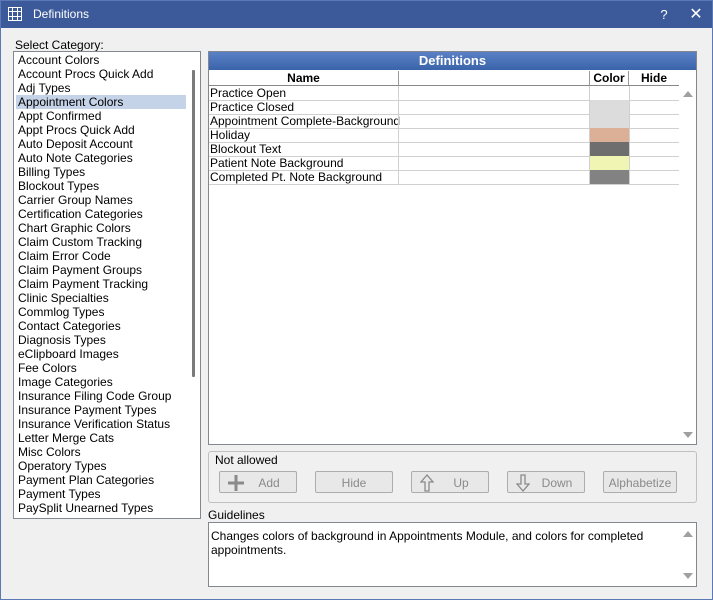 The height and width of the screenshot is (600, 713). I want to click on category-item: Account Colors, so click(101, 60).